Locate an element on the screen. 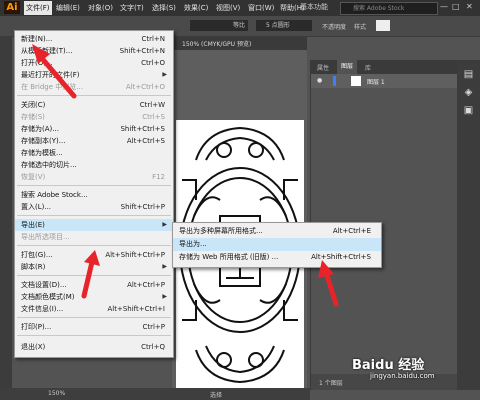 The image size is (480, 400). arrow-to-export-as-icon is located at coordinates (331, 288).